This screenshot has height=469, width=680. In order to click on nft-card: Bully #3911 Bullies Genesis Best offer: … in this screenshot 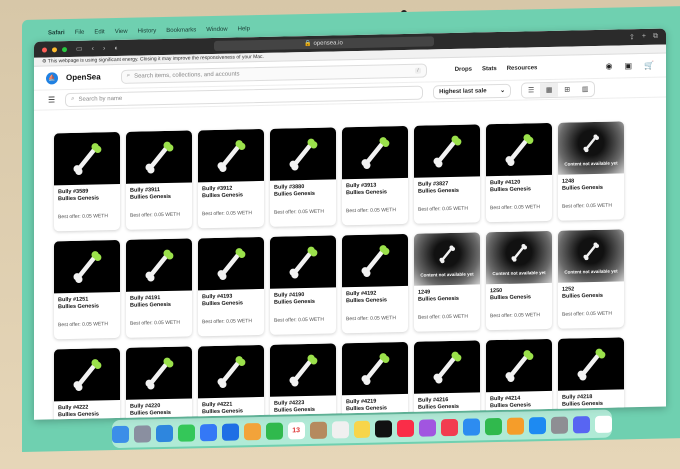, I will do `click(159, 180)`.